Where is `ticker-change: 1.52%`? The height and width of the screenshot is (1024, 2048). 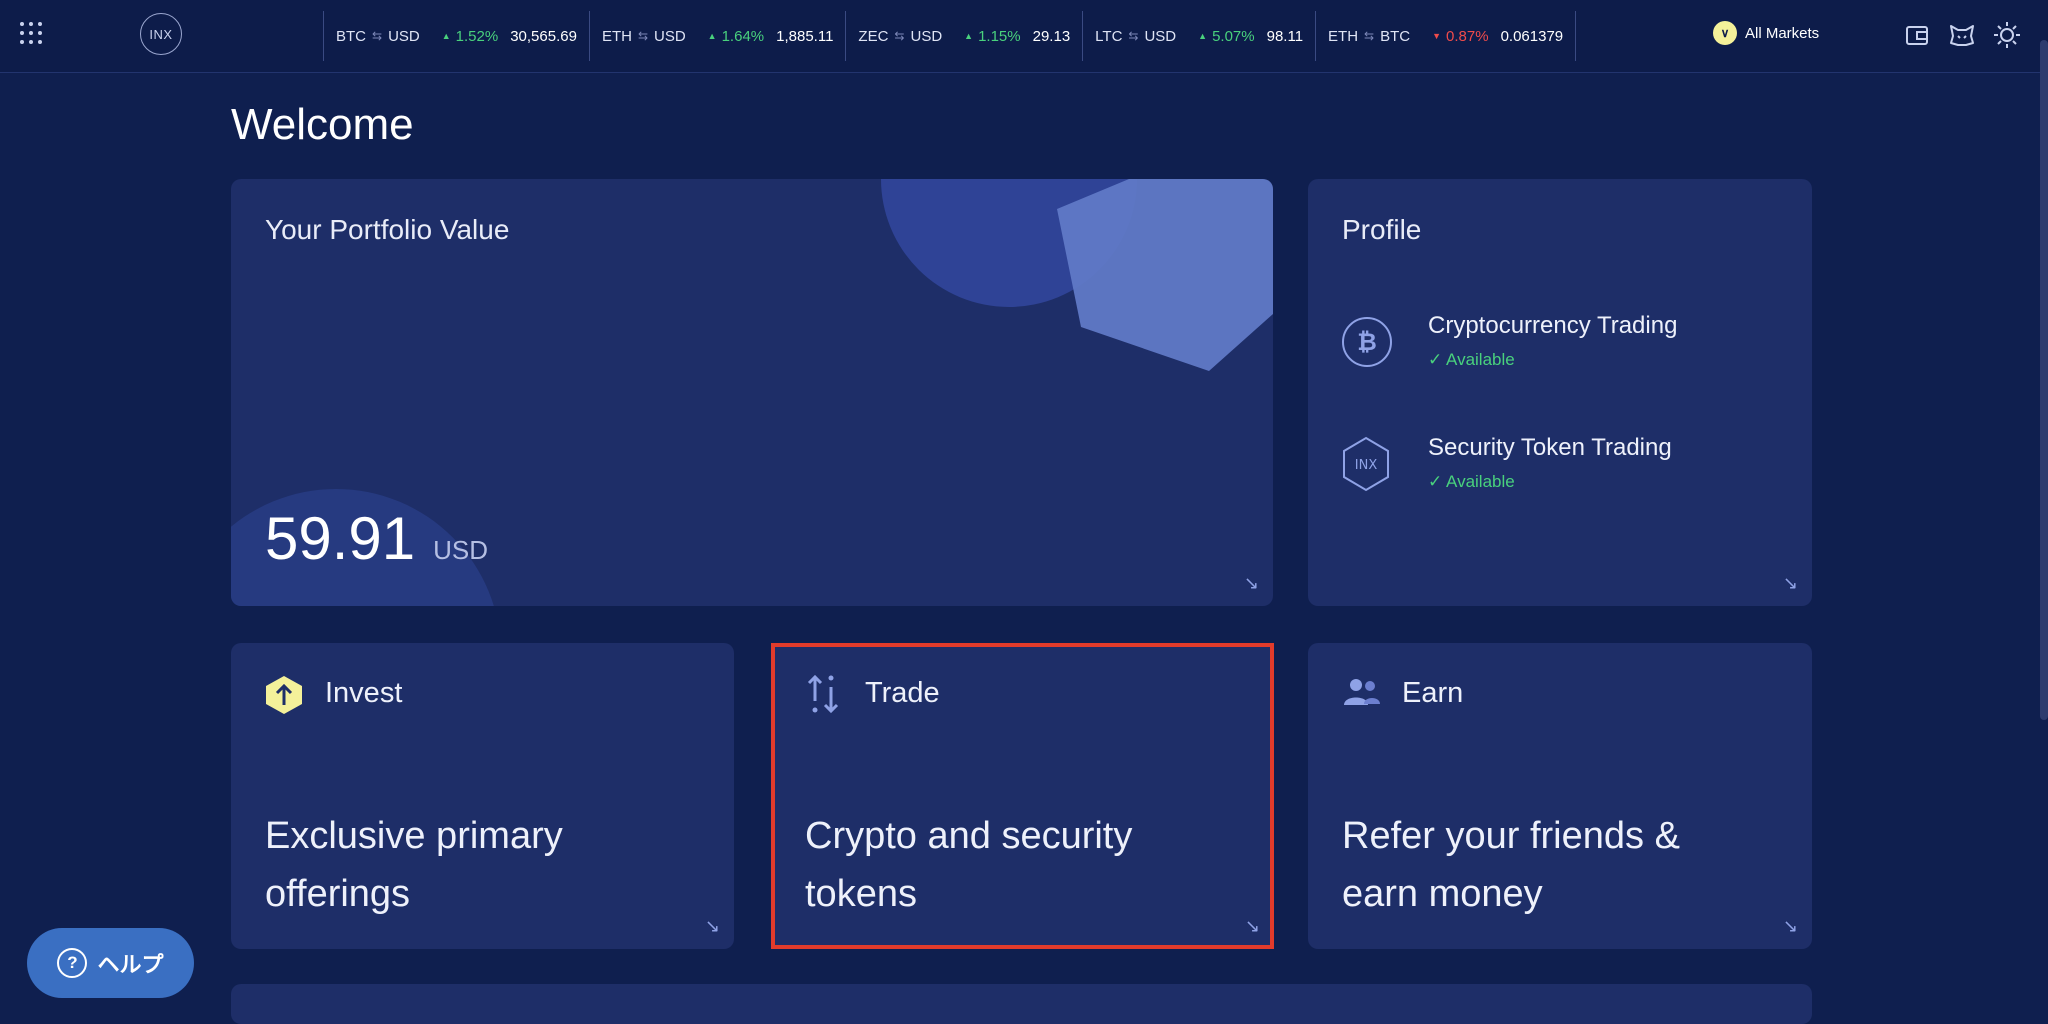 ticker-change: 1.52% is located at coordinates (477, 36).